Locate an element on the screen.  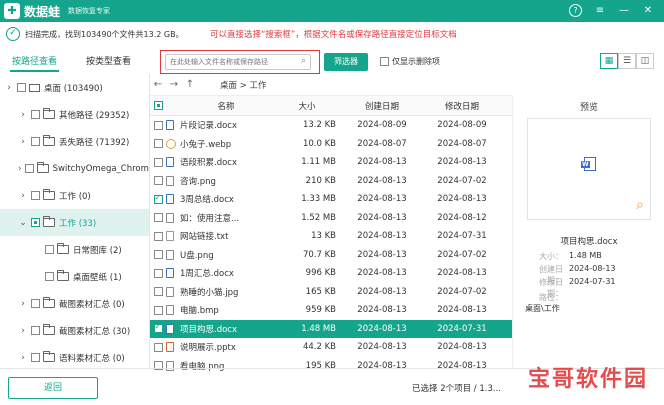
preview-view-icon: ◫ is located at coordinates (645, 61).